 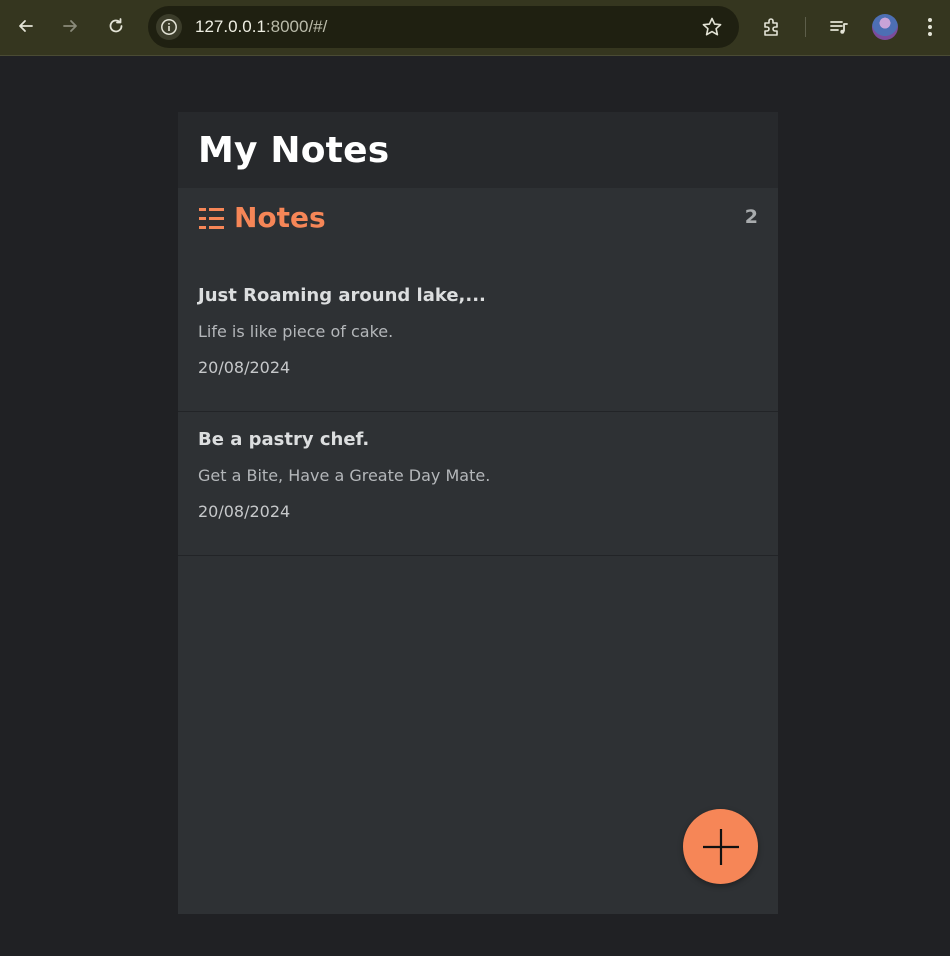 What do you see at coordinates (805, 27) in the screenshot?
I see `toolbar-separator` at bounding box center [805, 27].